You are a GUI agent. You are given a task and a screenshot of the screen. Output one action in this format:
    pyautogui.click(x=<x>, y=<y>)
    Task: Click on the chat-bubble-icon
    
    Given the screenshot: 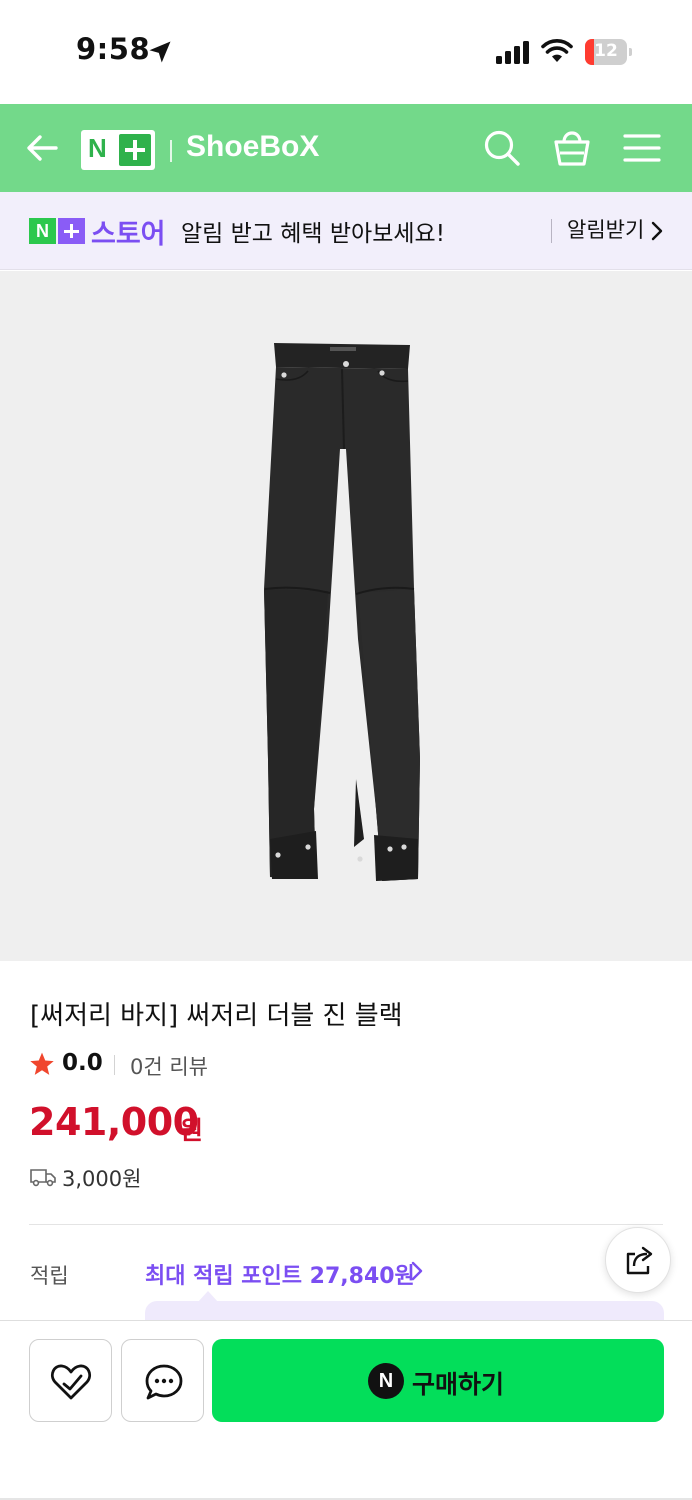 What is the action you would take?
    pyautogui.click(x=164, y=1382)
    